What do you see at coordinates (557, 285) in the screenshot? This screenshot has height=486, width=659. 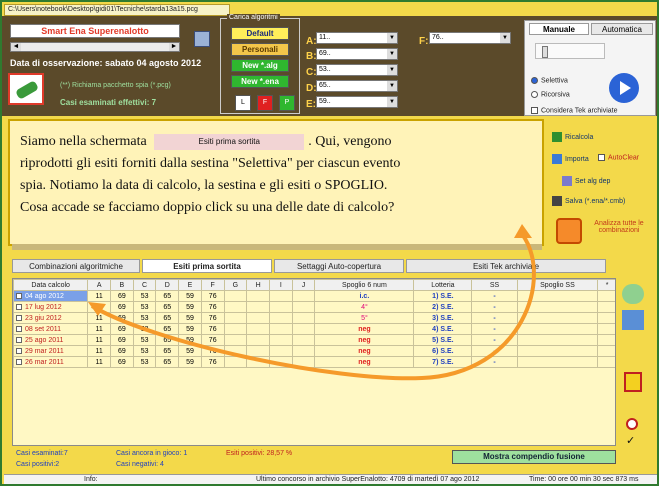 I see `header-spoglio-ss: Spoglio SS` at bounding box center [557, 285].